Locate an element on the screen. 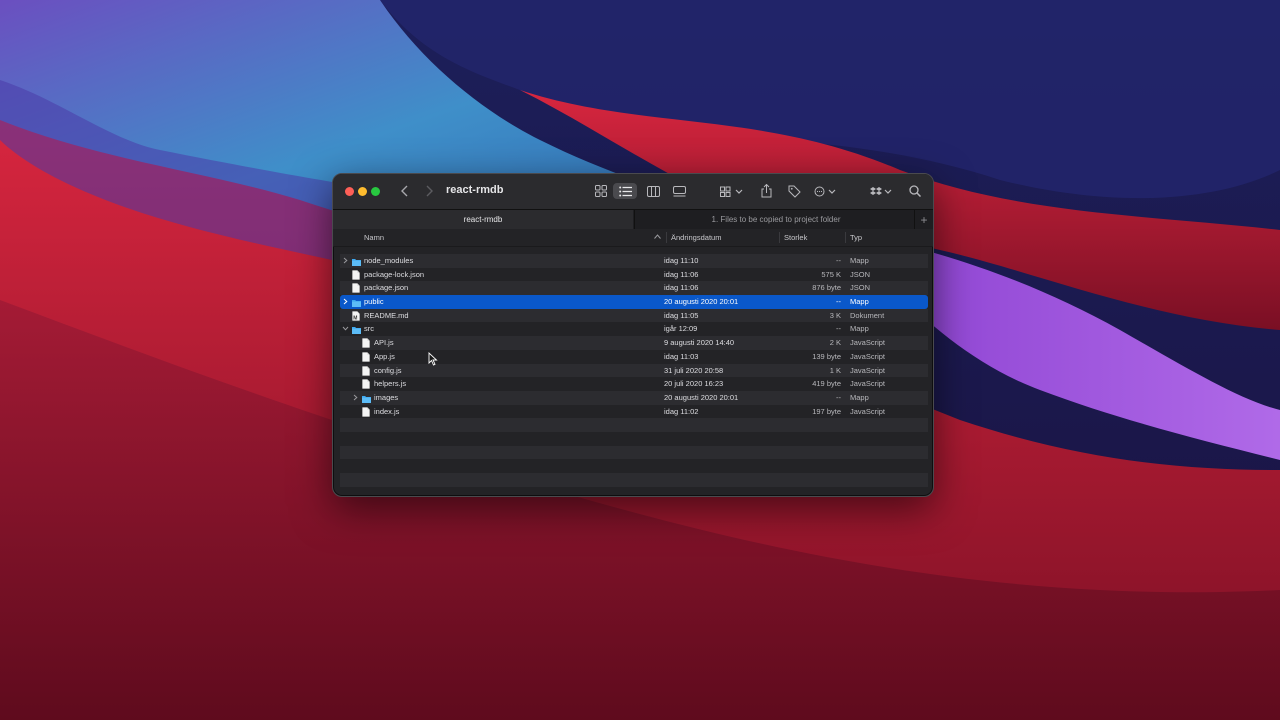 The image size is (1280, 720). list-view-button is located at coordinates (625, 191).